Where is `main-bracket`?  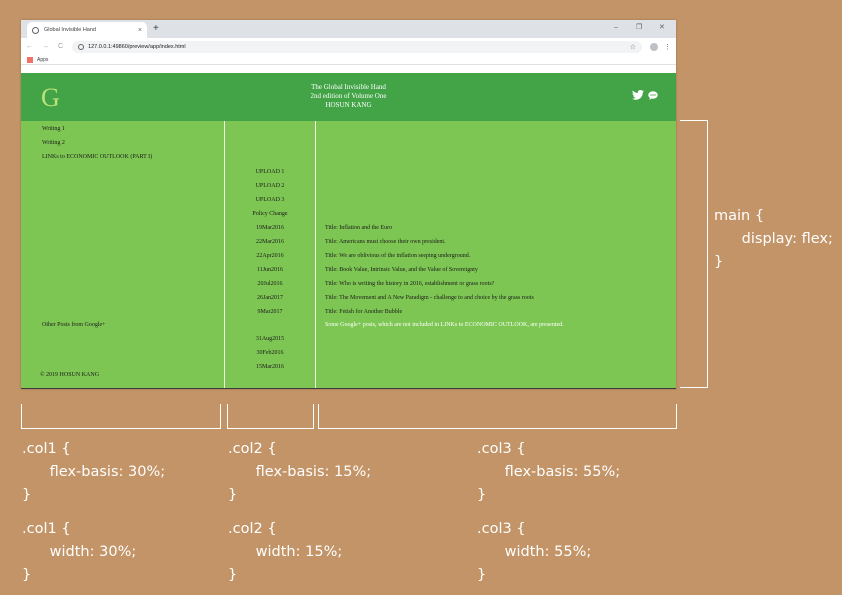
main-bracket is located at coordinates (694, 254).